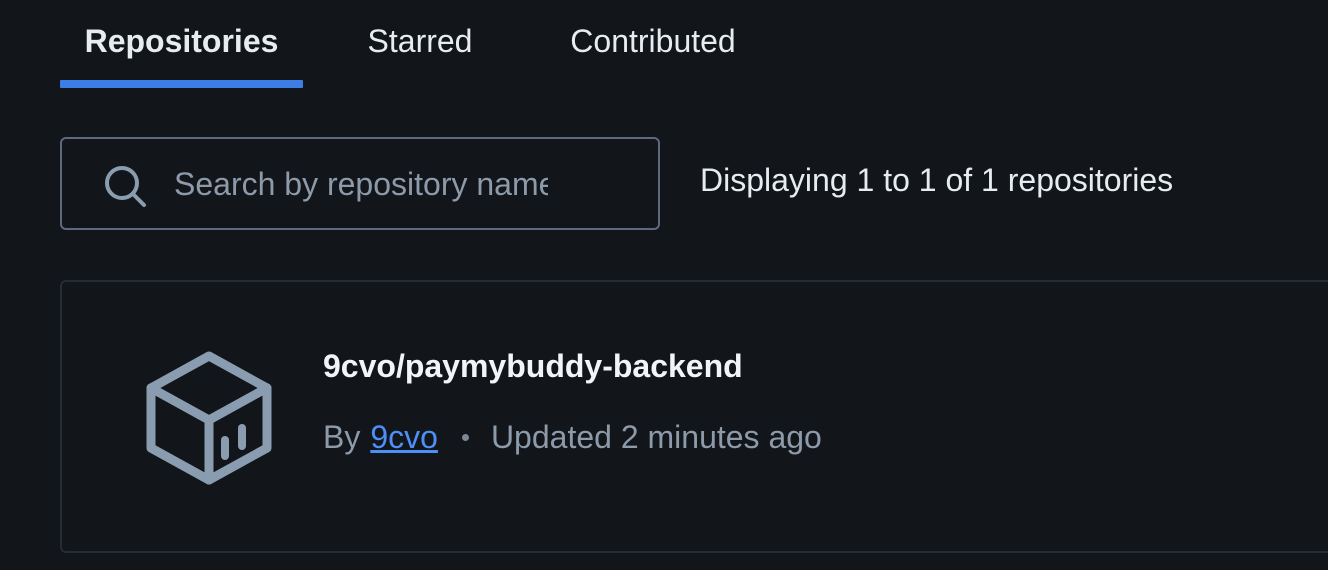 Image resolution: width=1328 pixels, height=570 pixels. What do you see at coordinates (209, 418) in the screenshot?
I see `repository-cube-icon` at bounding box center [209, 418].